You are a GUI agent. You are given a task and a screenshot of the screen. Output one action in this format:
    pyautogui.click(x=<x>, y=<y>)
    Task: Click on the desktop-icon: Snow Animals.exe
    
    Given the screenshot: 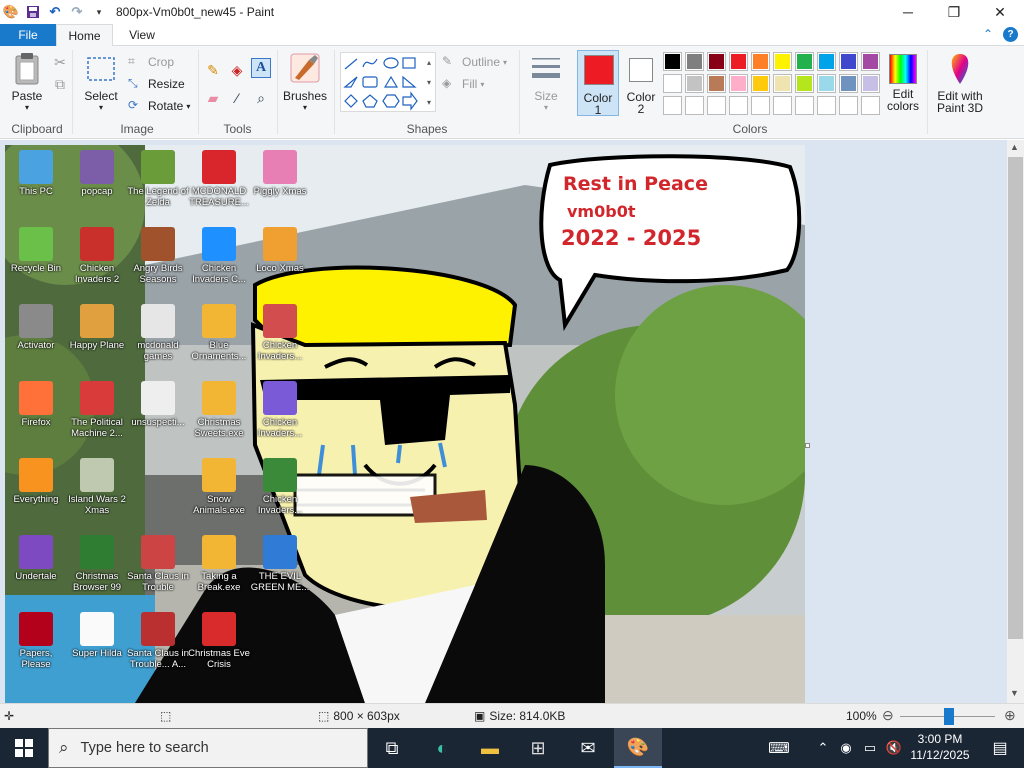 What is the action you would take?
    pyautogui.click(x=219, y=487)
    